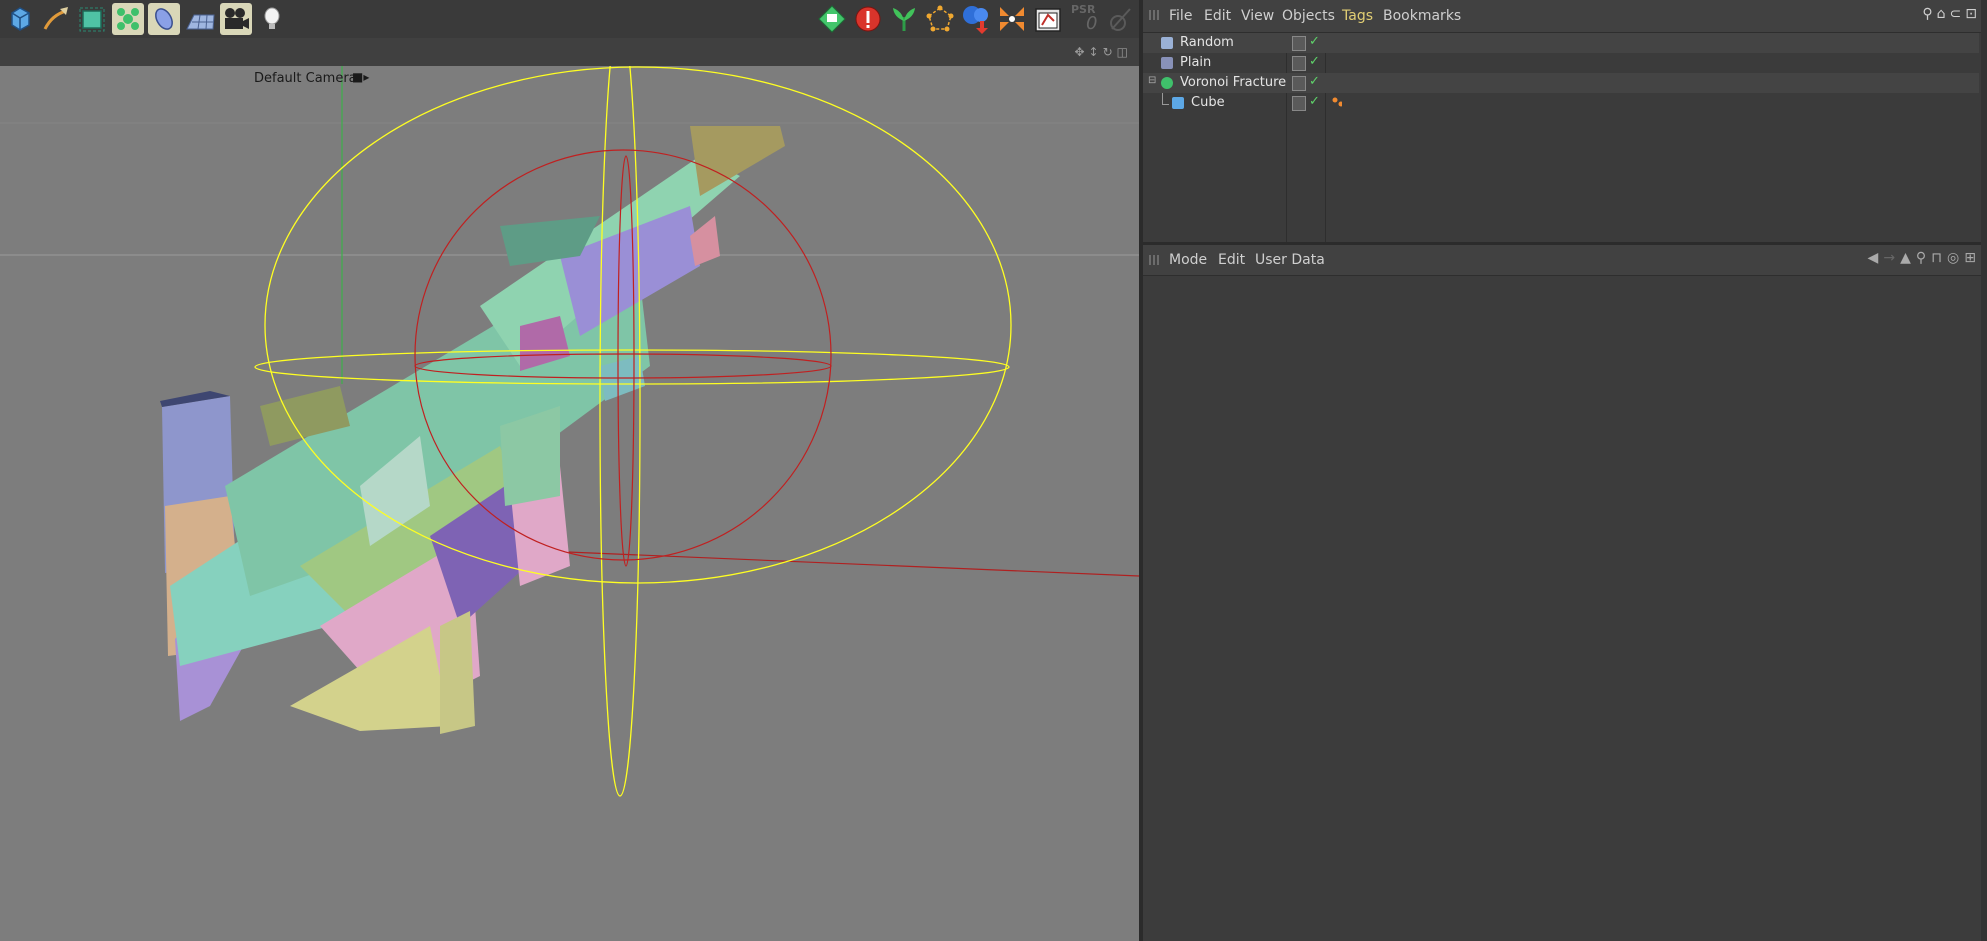  Describe the element at coordinates (1561, 43) in the screenshot. I see `object-row-random: Random ✓` at that location.